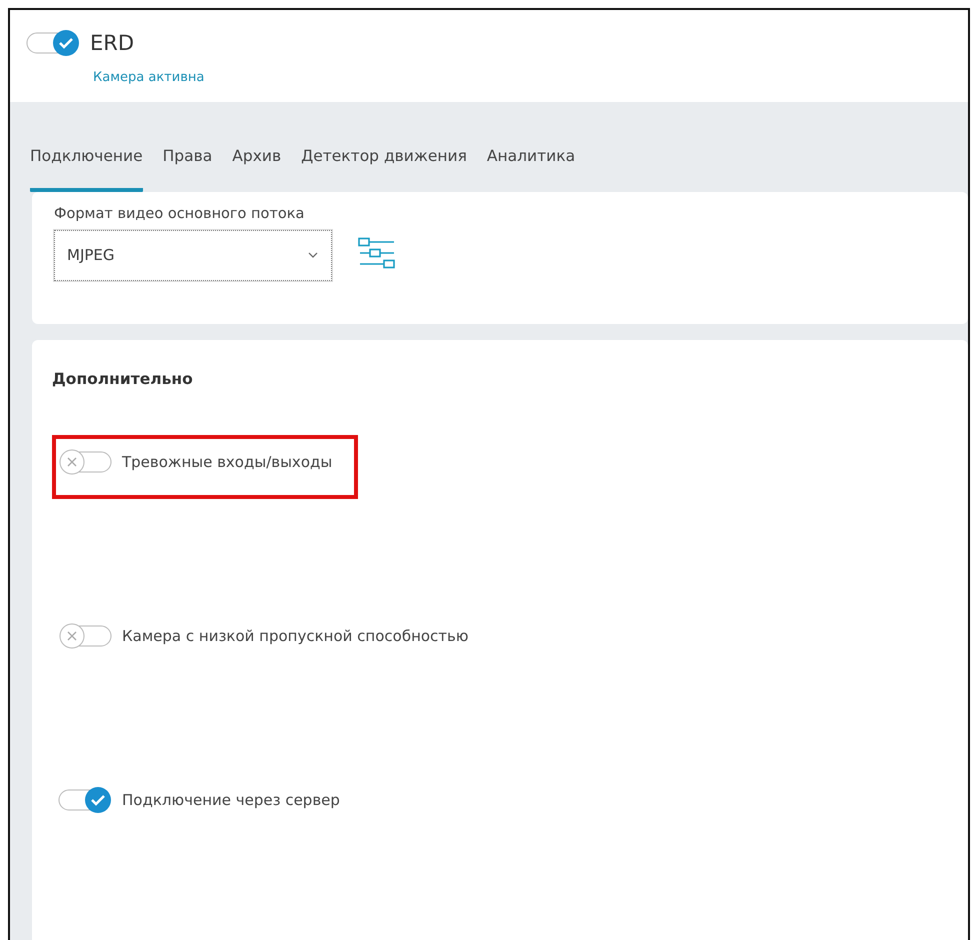 The width and height of the screenshot is (973, 940). What do you see at coordinates (231, 800) in the screenshot?
I see `option-label: Подключение через сервер` at bounding box center [231, 800].